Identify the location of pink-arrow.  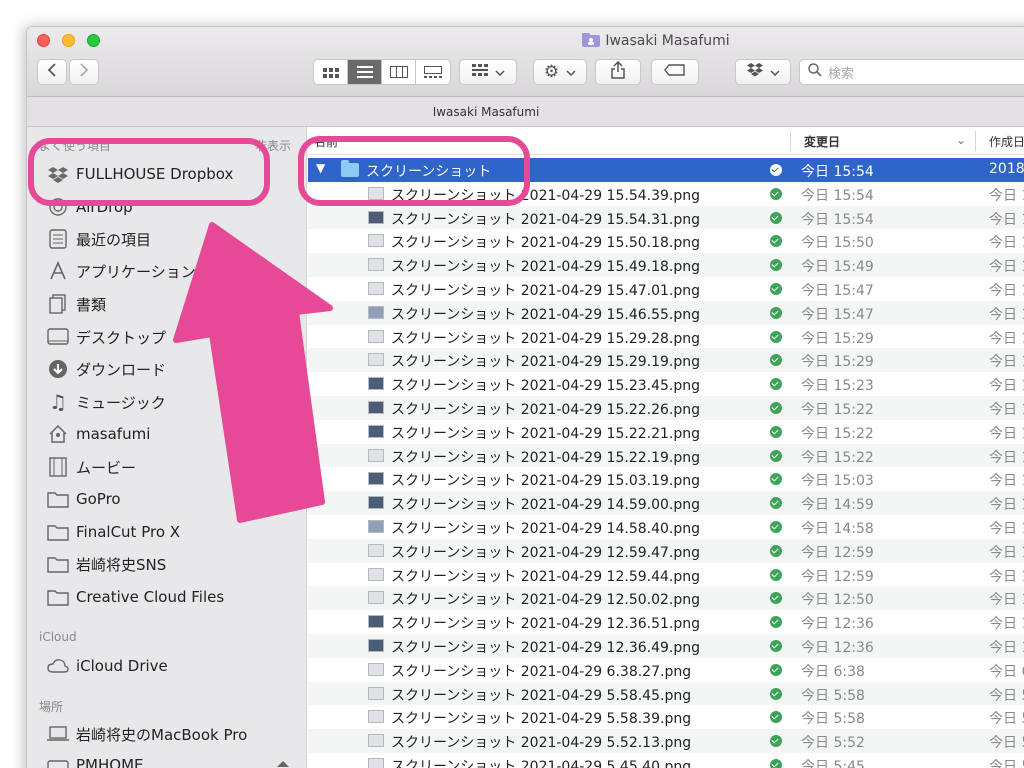
(253, 372).